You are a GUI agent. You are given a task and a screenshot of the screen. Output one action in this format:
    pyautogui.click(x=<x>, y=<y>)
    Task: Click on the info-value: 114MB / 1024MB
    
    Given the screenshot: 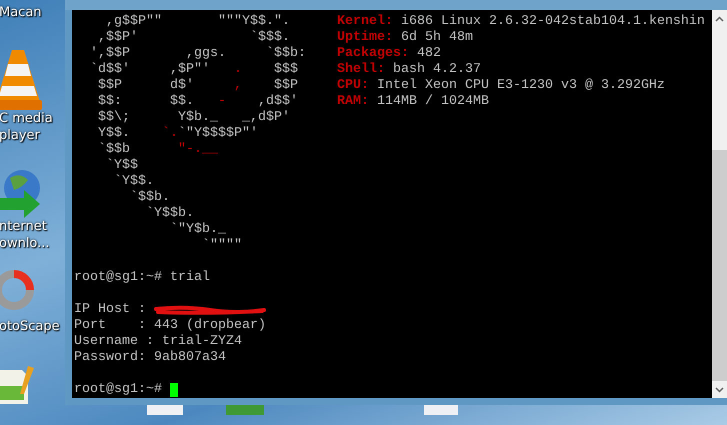 What is the action you would take?
    pyautogui.click(x=432, y=102)
    